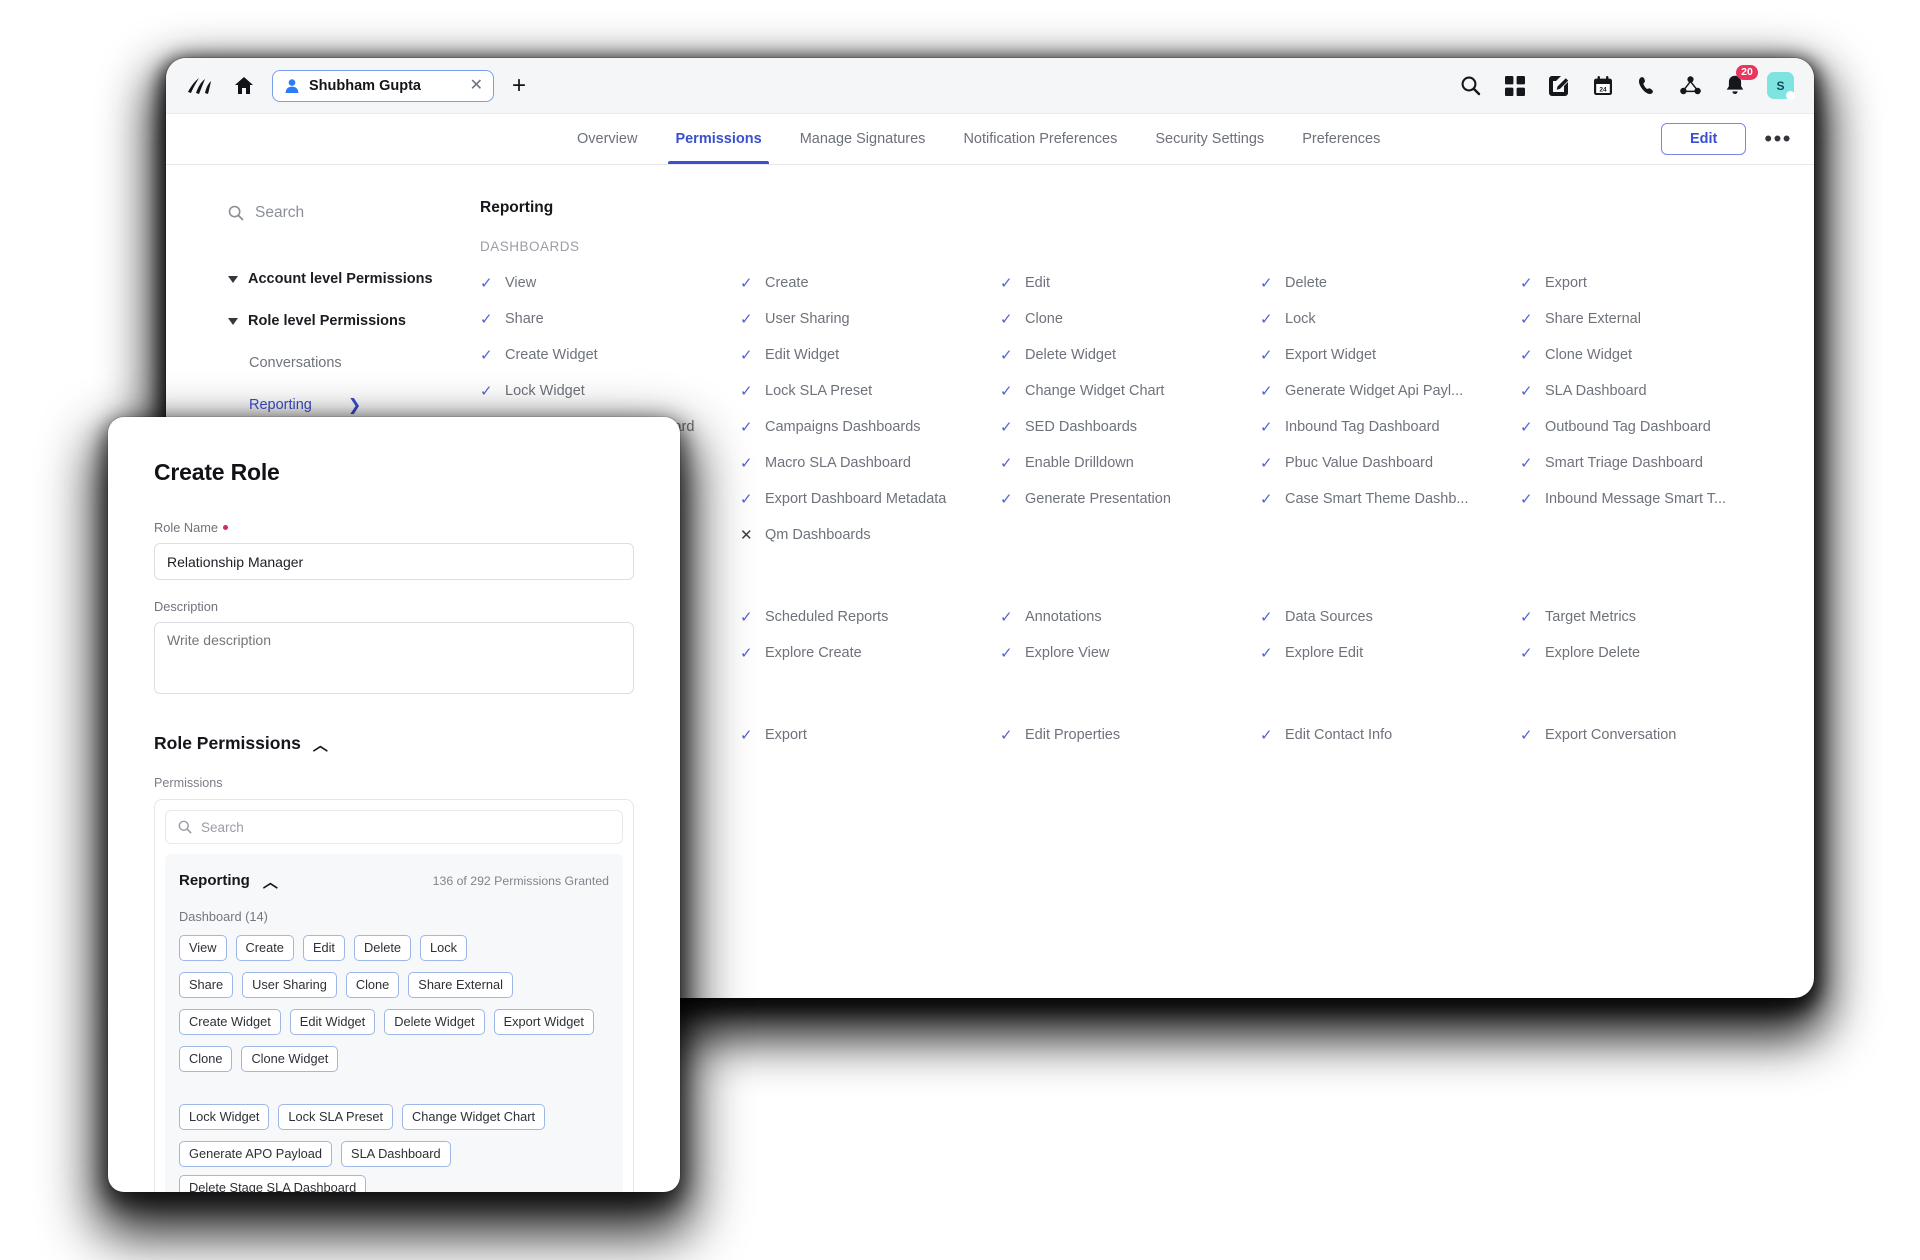 This screenshot has height=1260, width=1920. Describe the element at coordinates (1646, 85) in the screenshot. I see `phone-icon` at that location.